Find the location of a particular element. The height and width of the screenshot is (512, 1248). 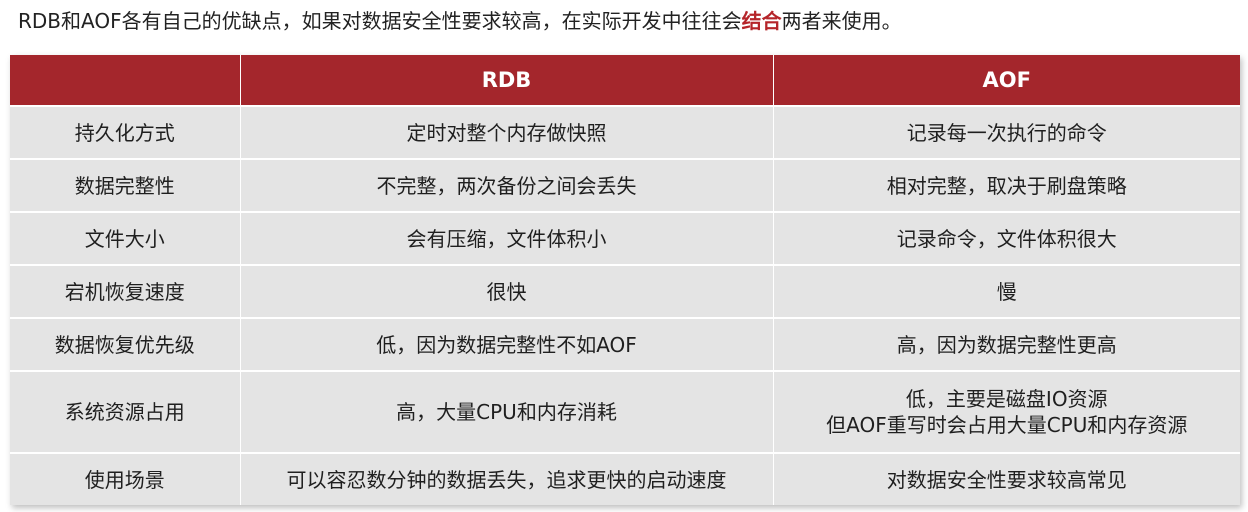

cell-aof: 慢 is located at coordinates (1006, 291).